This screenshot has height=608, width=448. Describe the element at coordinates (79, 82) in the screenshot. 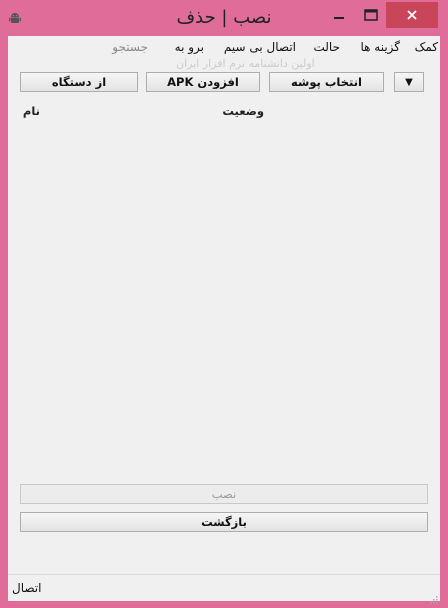

I see `from-device-button: از دستگاه` at that location.